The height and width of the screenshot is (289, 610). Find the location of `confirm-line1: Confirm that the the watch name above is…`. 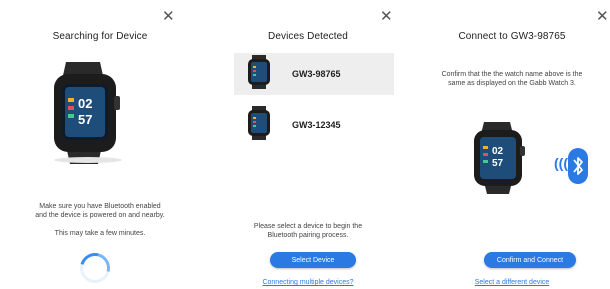

confirm-line1: Confirm that the the watch name above is… is located at coordinates (512, 74).